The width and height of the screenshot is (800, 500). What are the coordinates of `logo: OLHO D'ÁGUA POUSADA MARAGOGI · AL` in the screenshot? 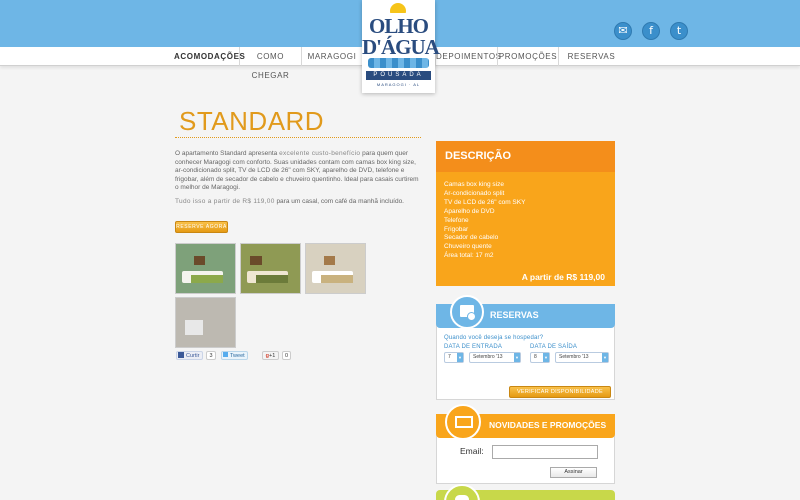 It's located at (401, 46).